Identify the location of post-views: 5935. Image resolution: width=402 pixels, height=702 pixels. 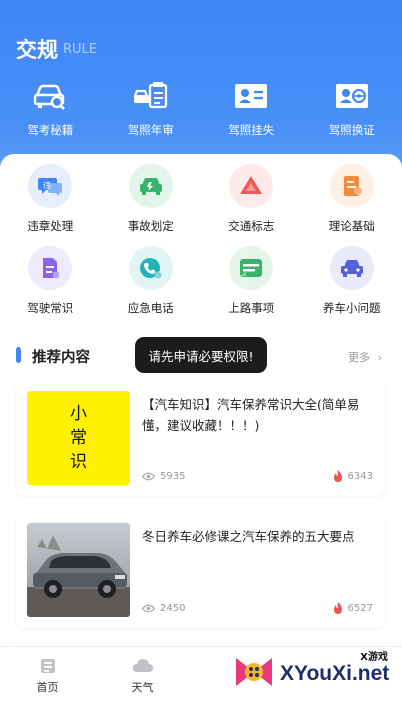
(163, 476).